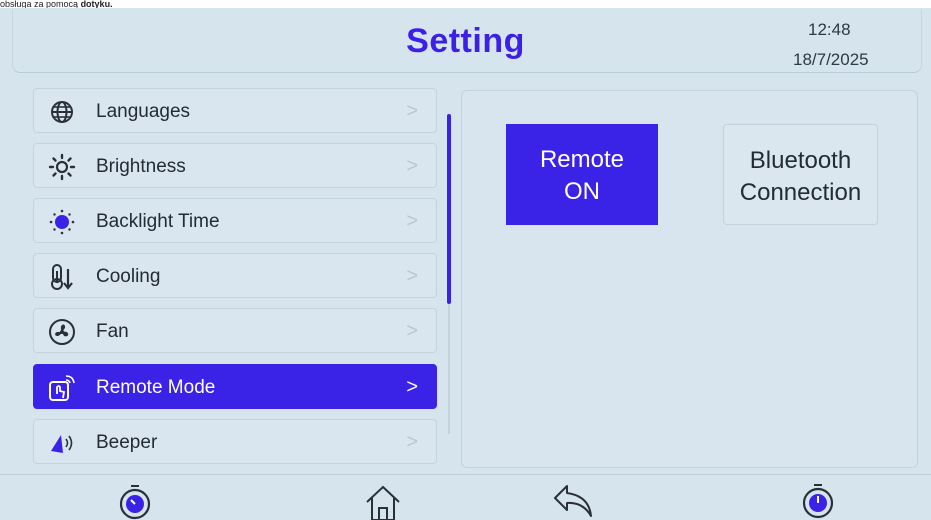 Image resolution: width=931 pixels, height=520 pixels. Describe the element at coordinates (465, 41) in the screenshot. I see `page-title: Setting` at that location.